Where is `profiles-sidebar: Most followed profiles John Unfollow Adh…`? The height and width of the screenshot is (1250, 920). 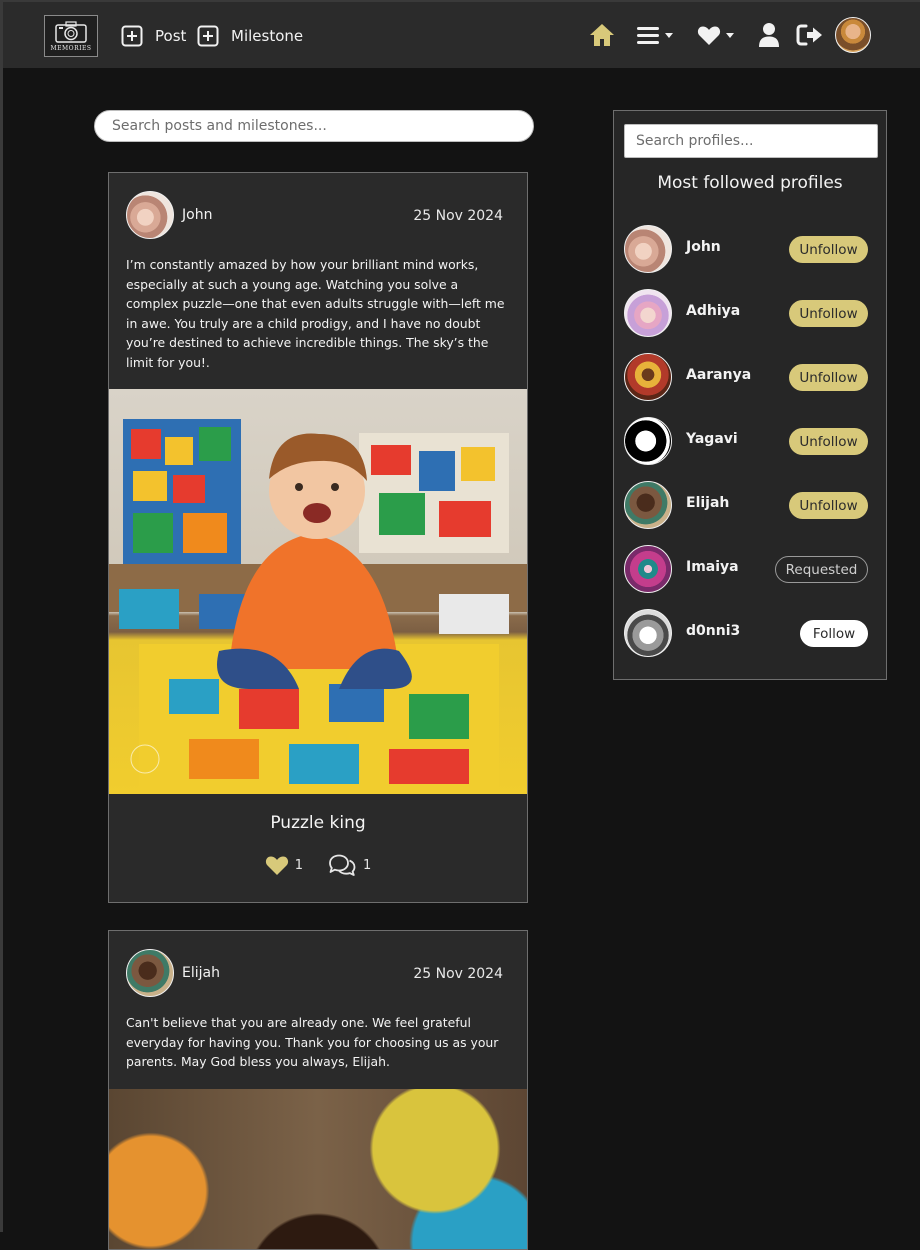
profiles-sidebar: Most followed profiles John Unfollow Adh… is located at coordinates (750, 395).